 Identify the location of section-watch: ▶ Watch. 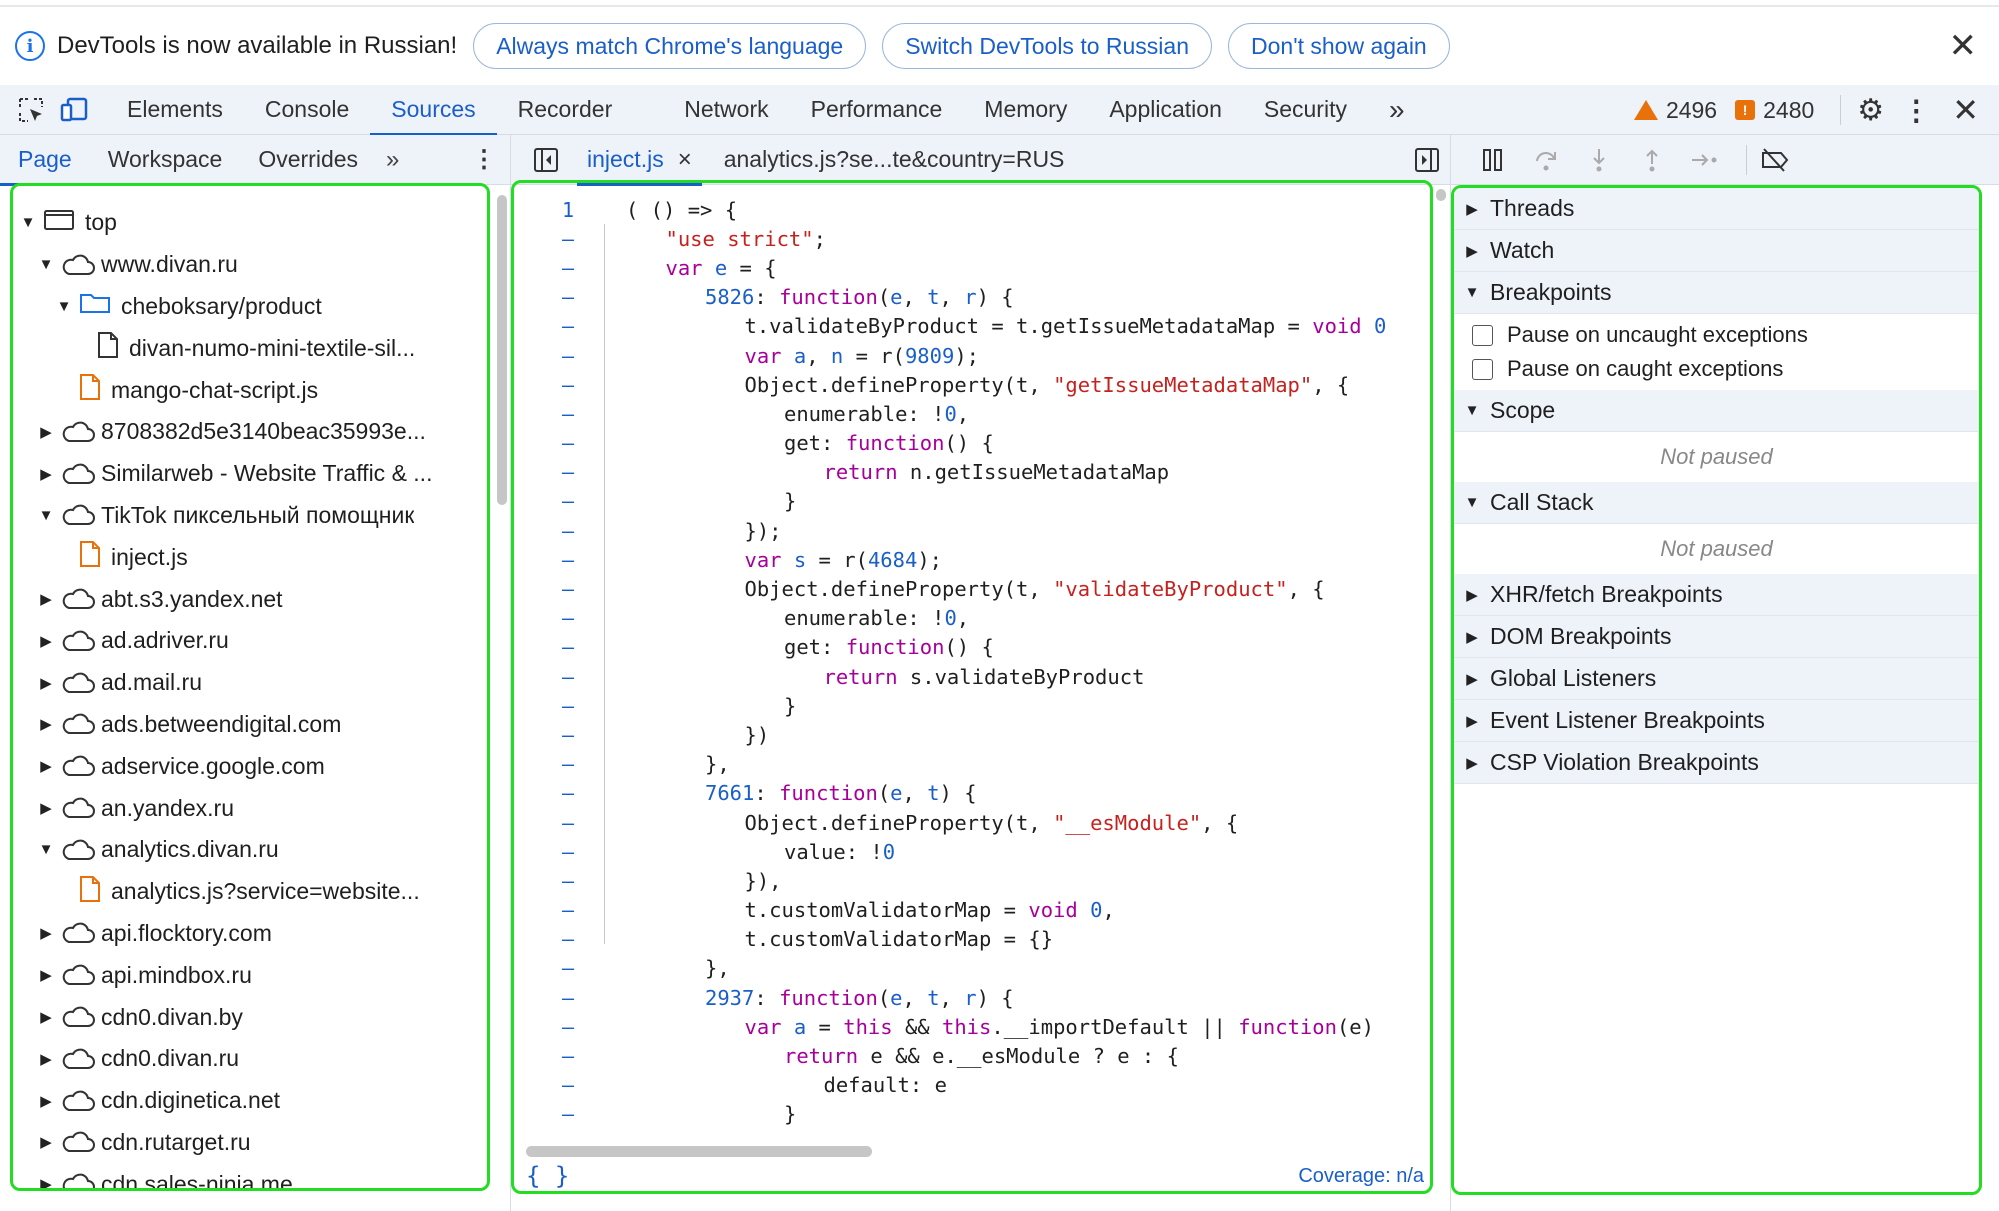
(1716, 251).